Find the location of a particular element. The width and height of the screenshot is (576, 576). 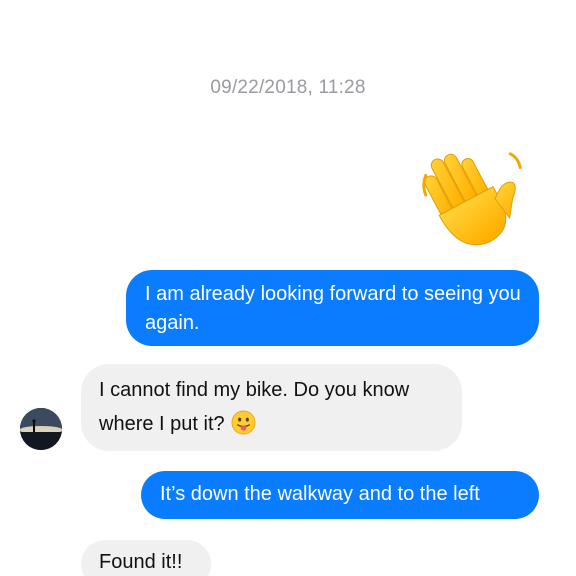

message-bubble-outgoing: It’s down the walkway and to the left is located at coordinates (340, 495).